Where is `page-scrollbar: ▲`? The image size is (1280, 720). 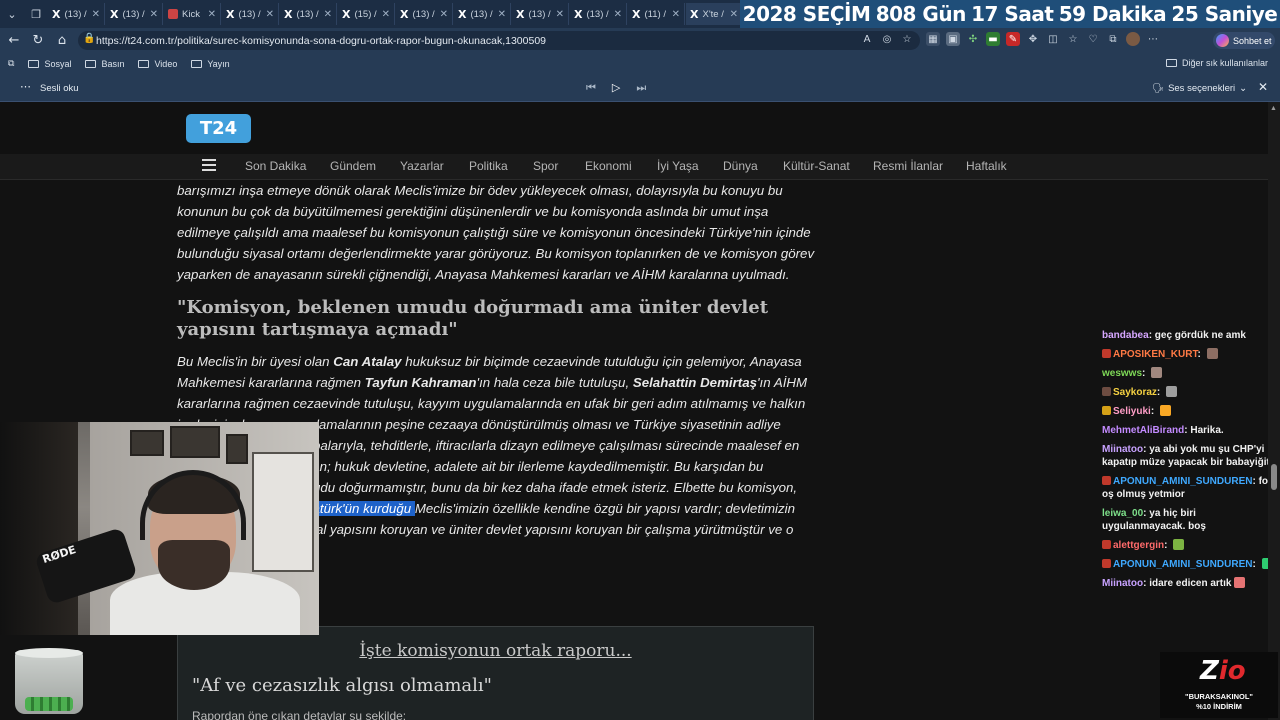 page-scrollbar: ▲ is located at coordinates (1274, 411).